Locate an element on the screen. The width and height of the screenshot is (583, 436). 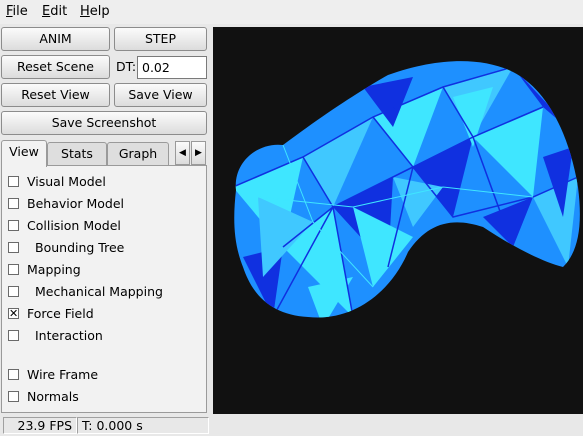
tab-scroll-right-icon: ▶ is located at coordinates (198, 153).